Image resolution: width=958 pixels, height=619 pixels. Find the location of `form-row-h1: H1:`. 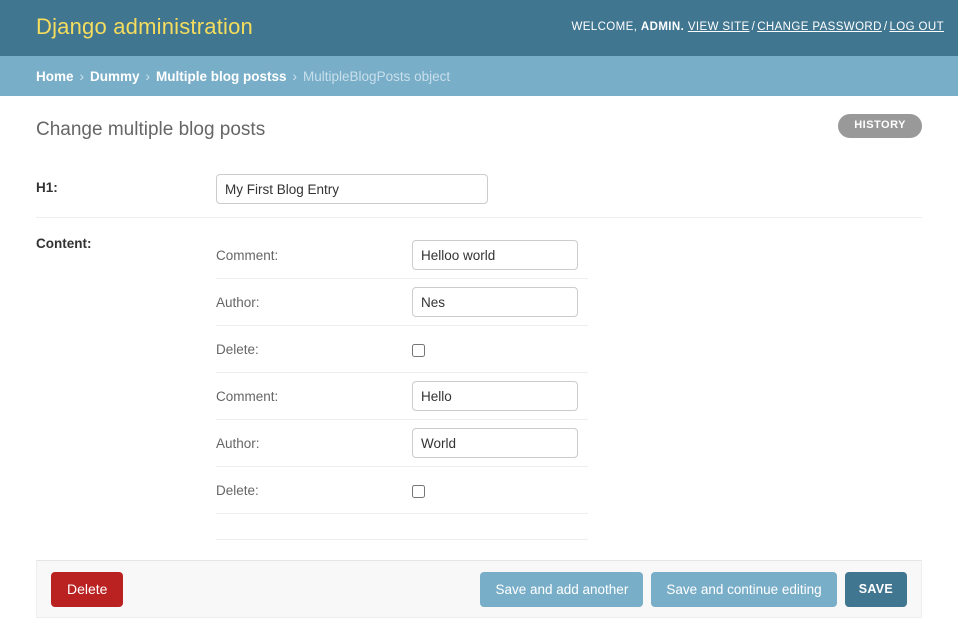

form-row-h1: H1: is located at coordinates (479, 190).